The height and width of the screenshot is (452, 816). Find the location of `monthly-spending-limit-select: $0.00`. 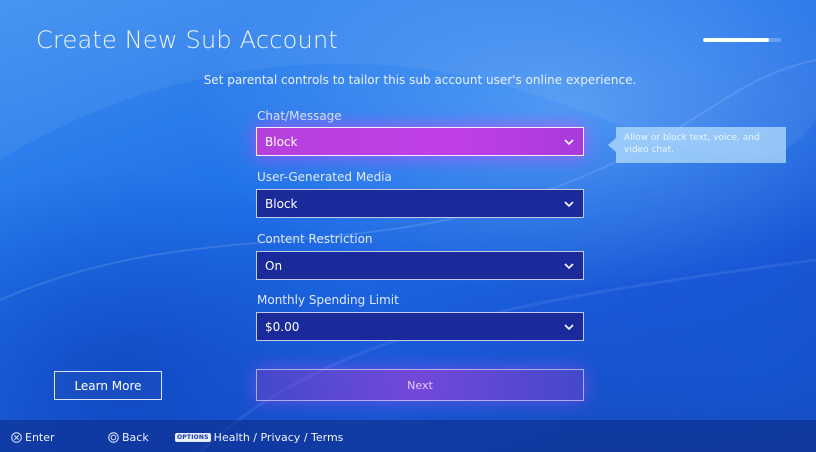

monthly-spending-limit-select: $0.00 is located at coordinates (420, 326).